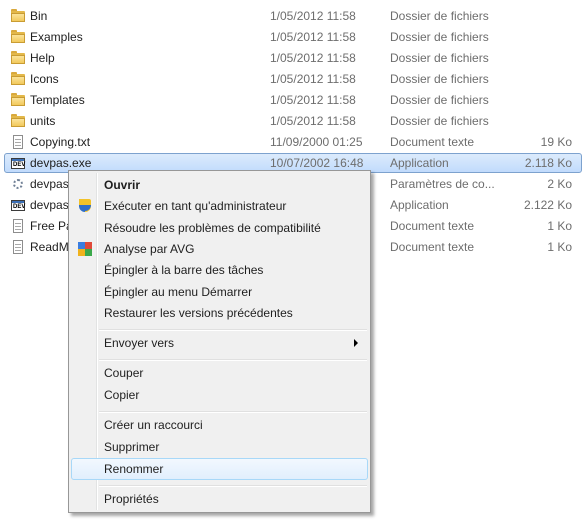 This screenshot has height=522, width=587. Describe the element at coordinates (122, 185) in the screenshot. I see `menu-item-label: Ouvrir` at that location.